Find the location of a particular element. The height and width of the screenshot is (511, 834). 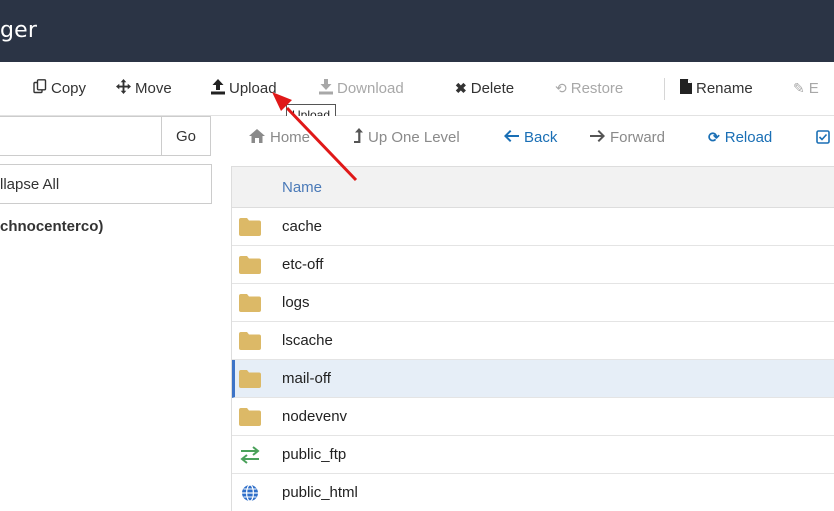

copy-button: Copy is located at coordinates (59, 88).